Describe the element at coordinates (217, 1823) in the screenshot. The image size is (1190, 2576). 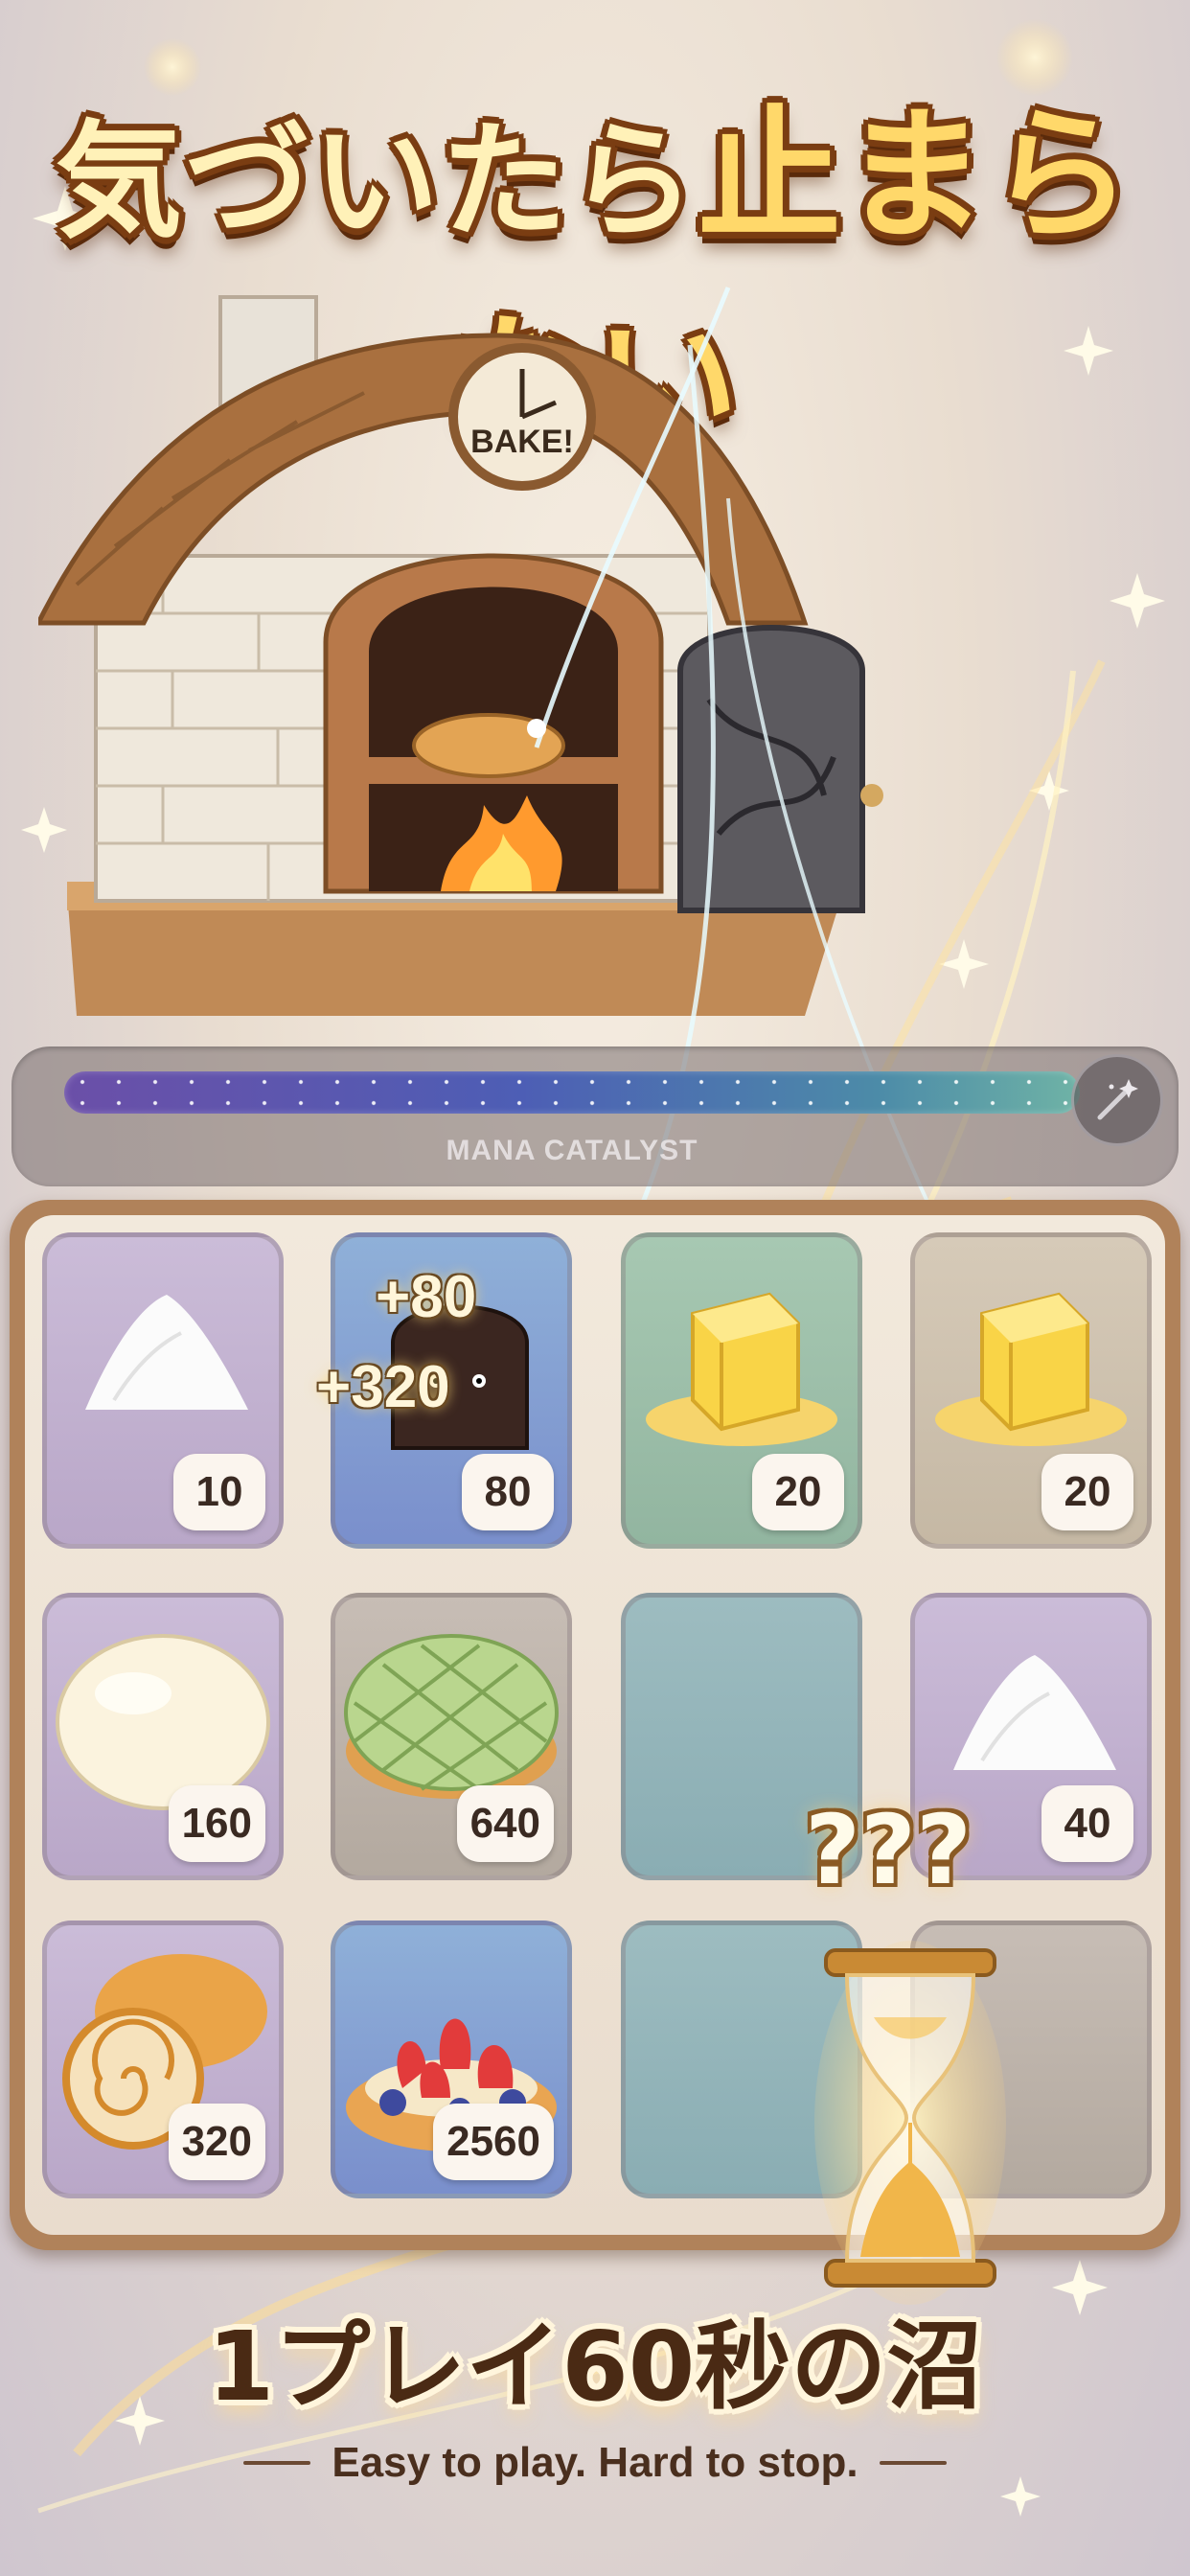
I see `tile-value-badge: 160` at that location.